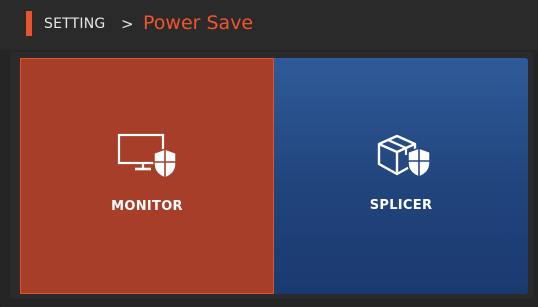 This screenshot has width=538, height=307. I want to click on page-title: Power Save, so click(198, 23).